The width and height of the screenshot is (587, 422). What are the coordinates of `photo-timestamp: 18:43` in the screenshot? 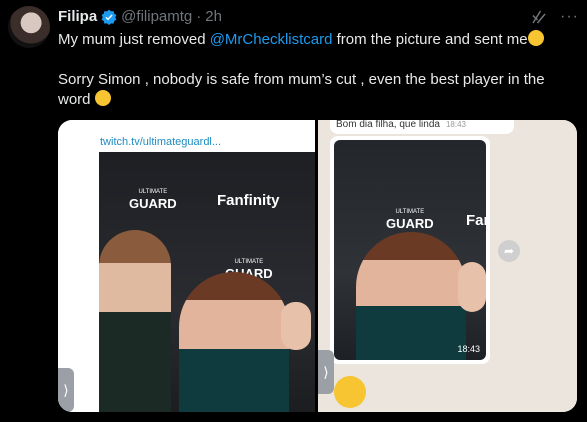 It's located at (468, 349).